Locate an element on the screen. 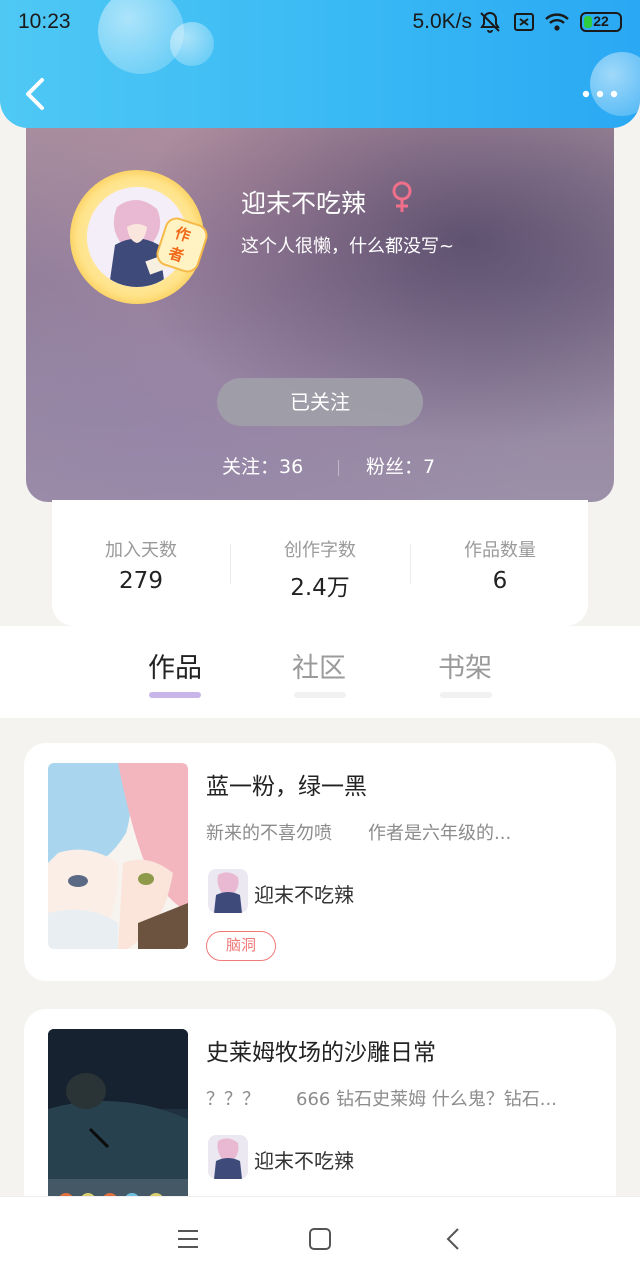 The height and width of the screenshot is (1280, 640). home-square-icon is located at coordinates (320, 1239).